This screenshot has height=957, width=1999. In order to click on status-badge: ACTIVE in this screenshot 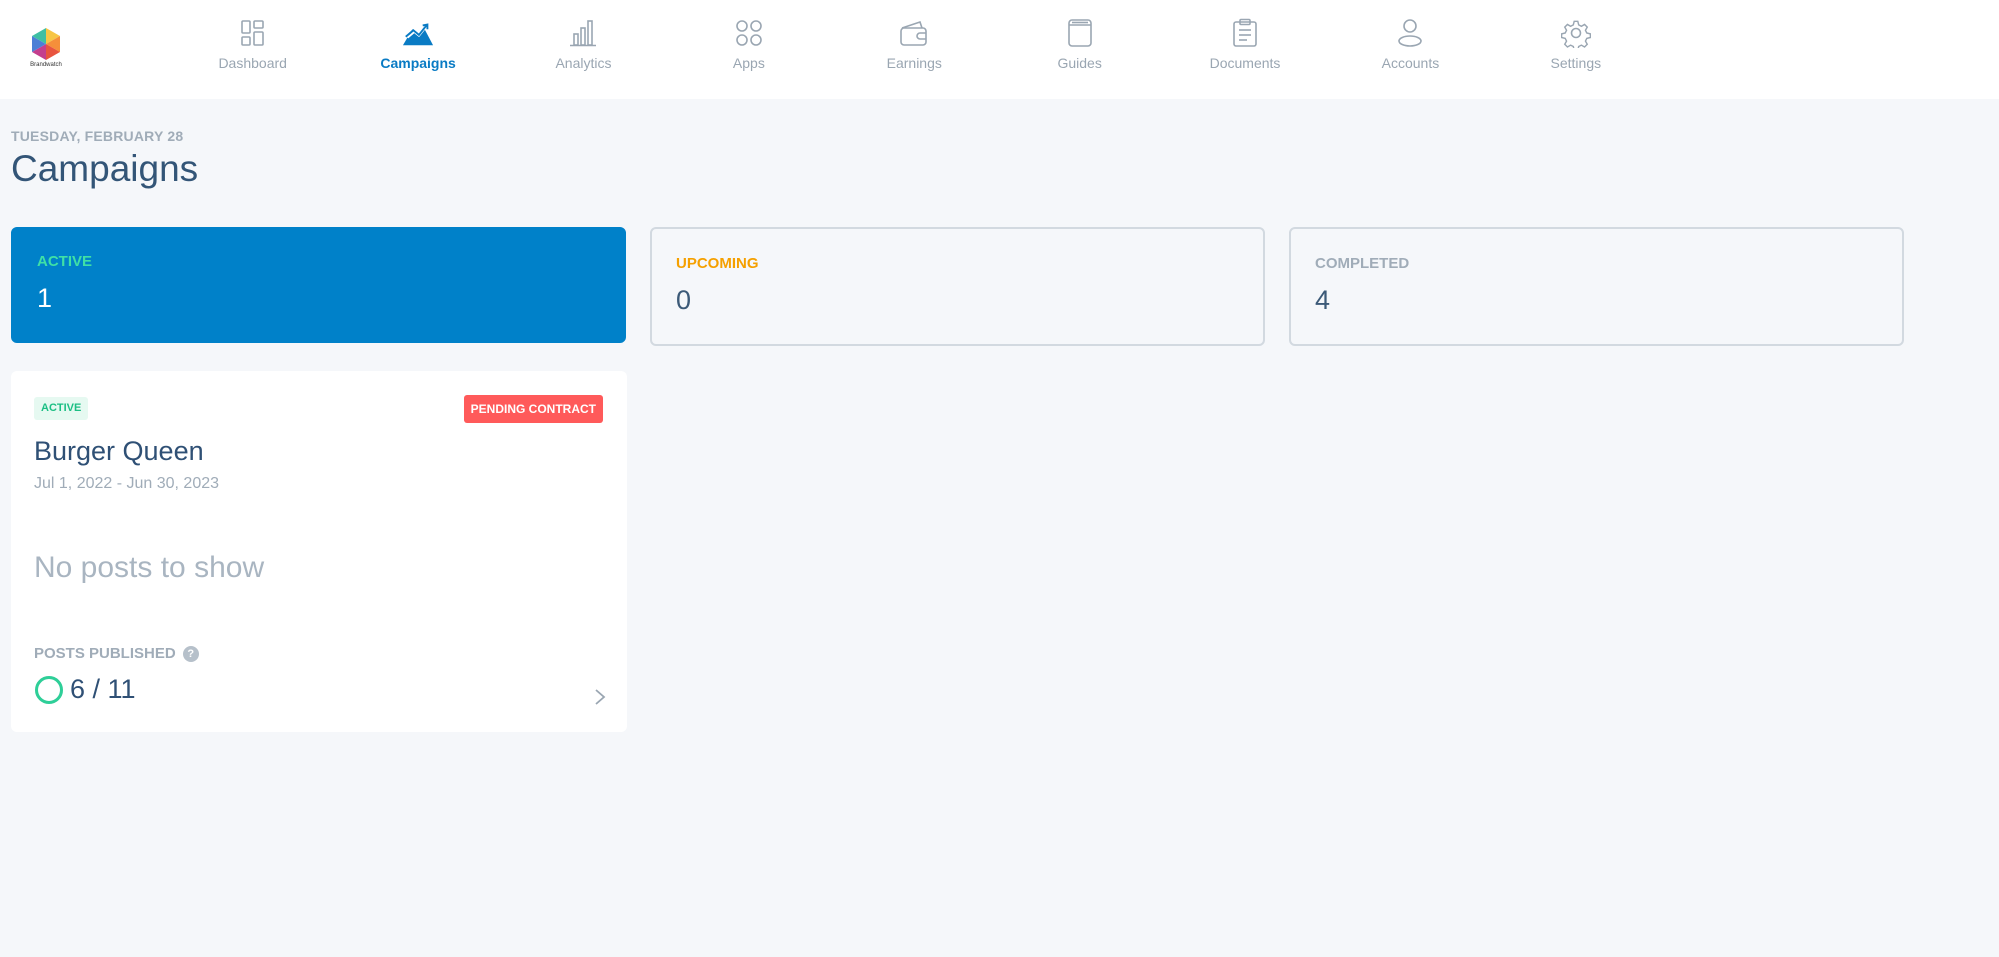, I will do `click(61, 408)`.